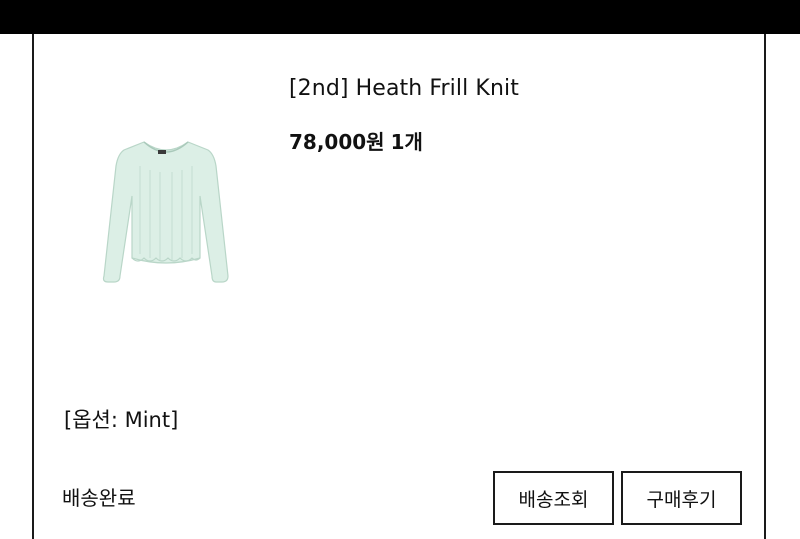 This screenshot has width=800, height=539. I want to click on product-image, so click(166, 213).